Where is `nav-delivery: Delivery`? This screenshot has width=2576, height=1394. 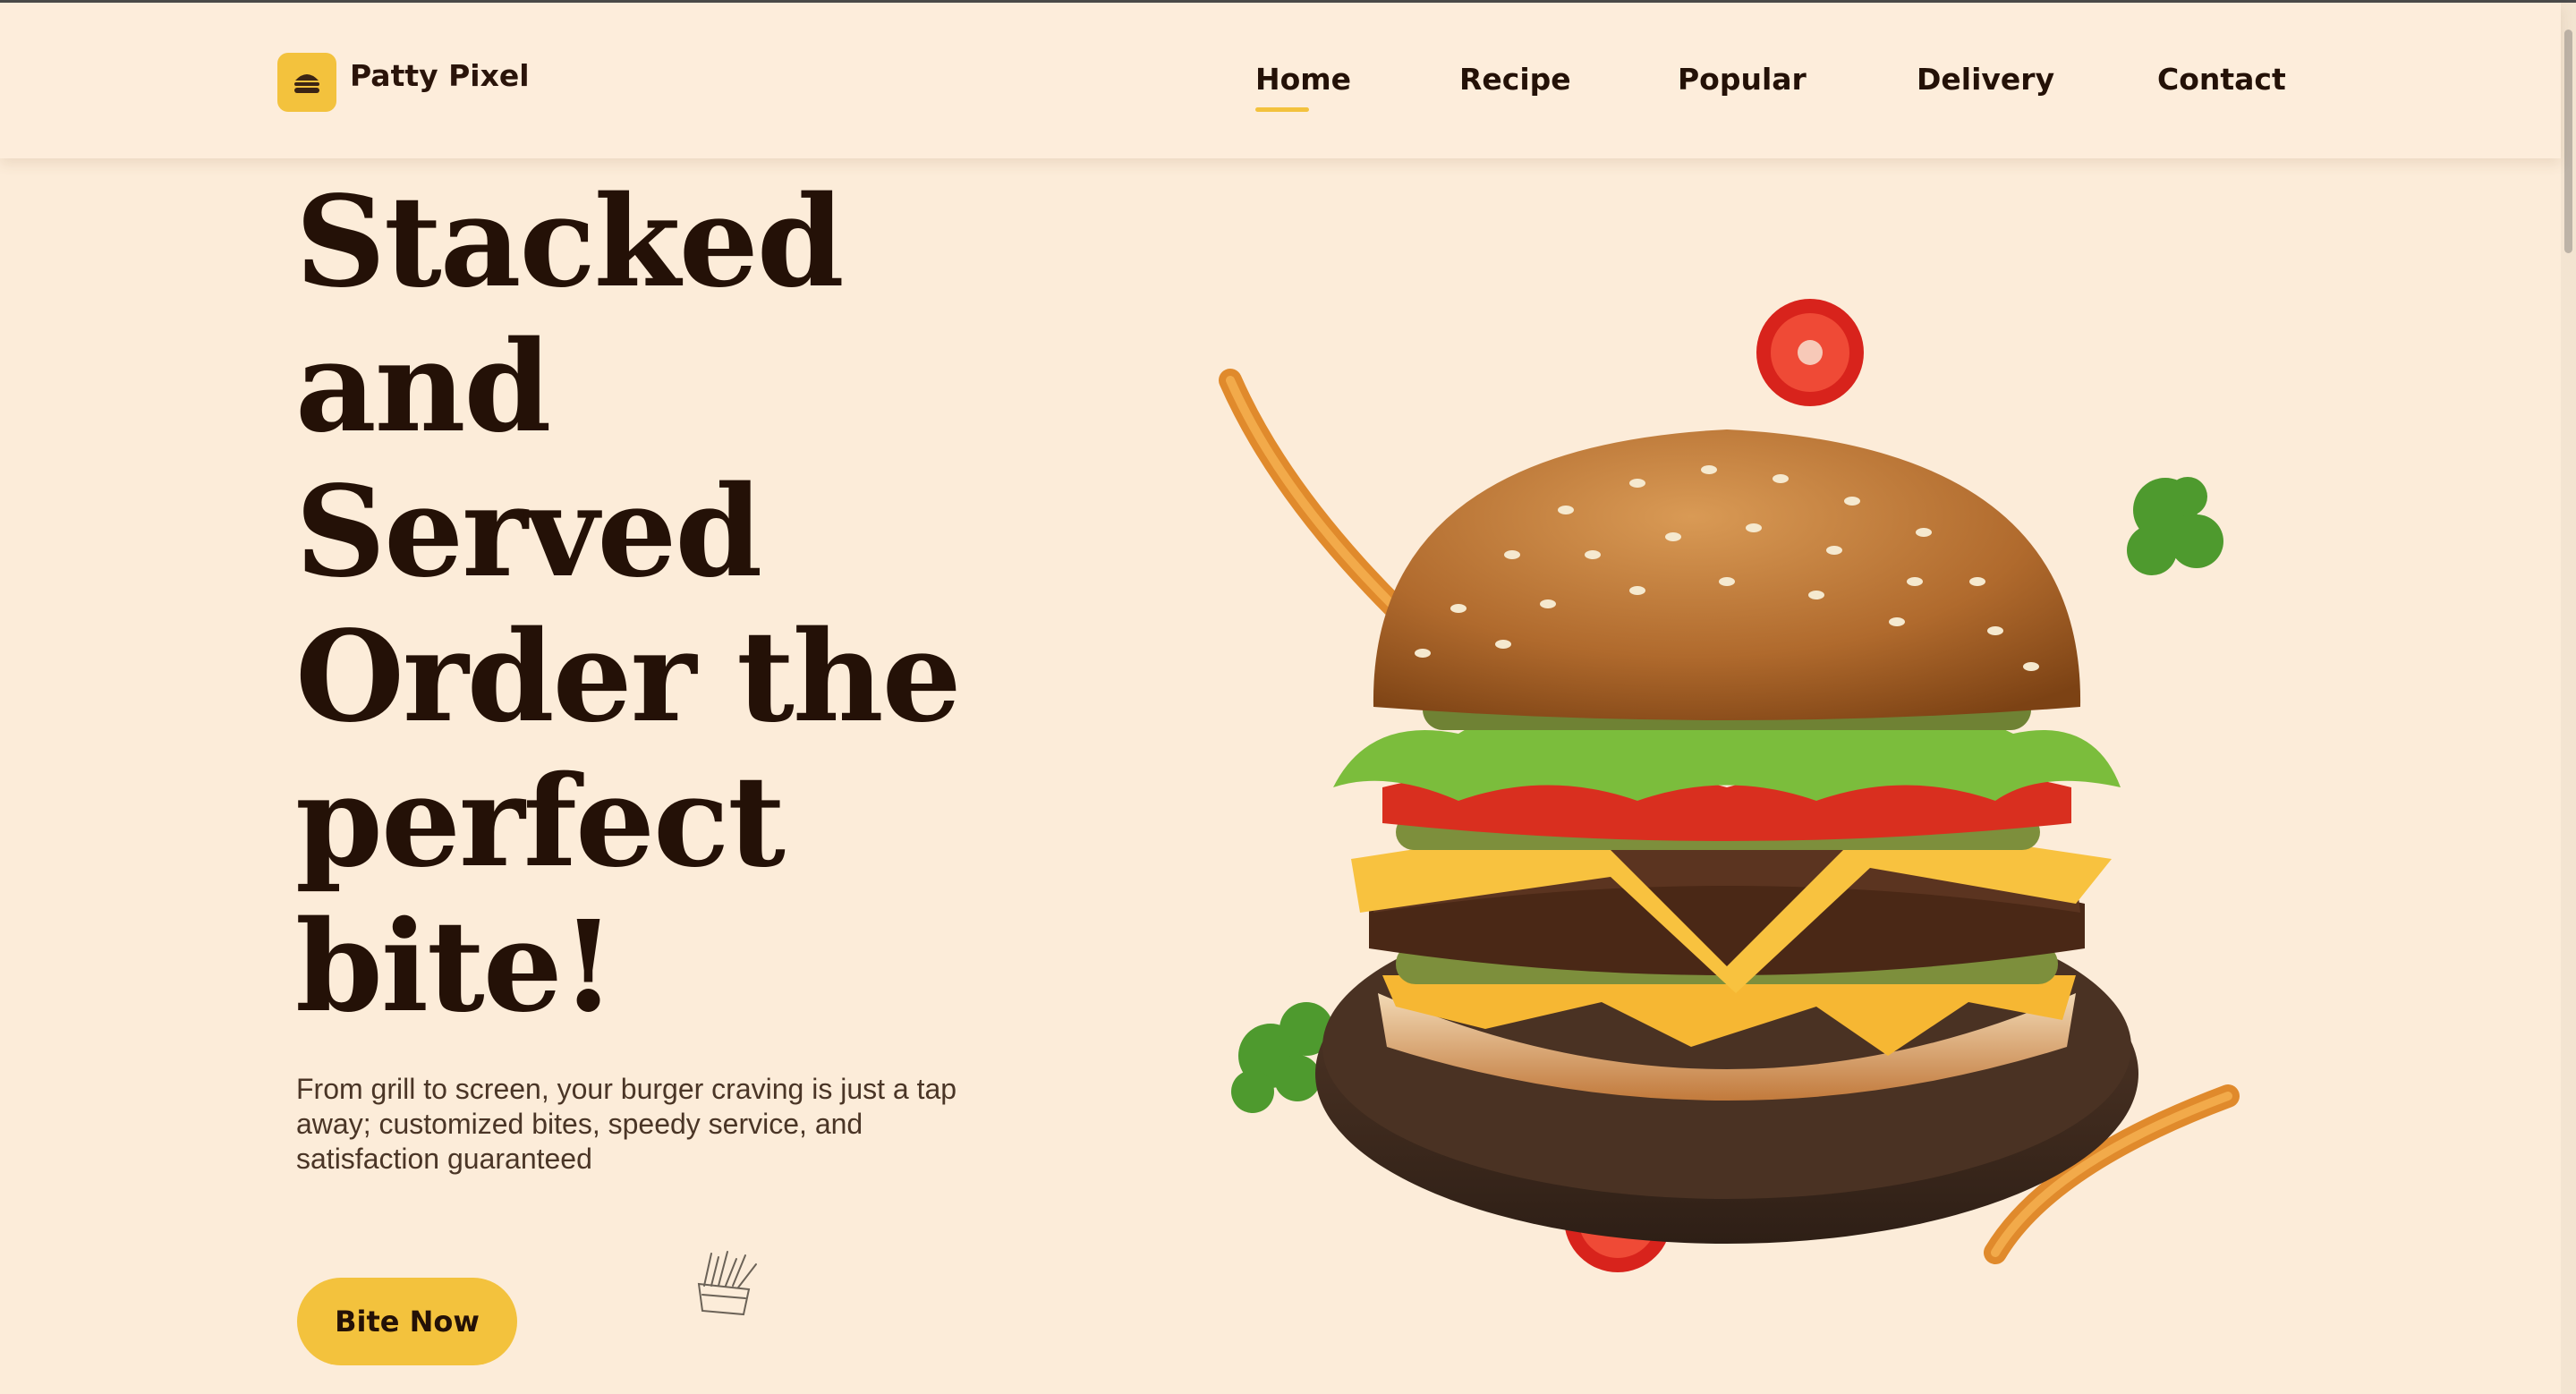
nav-delivery: Delivery is located at coordinates (1985, 79).